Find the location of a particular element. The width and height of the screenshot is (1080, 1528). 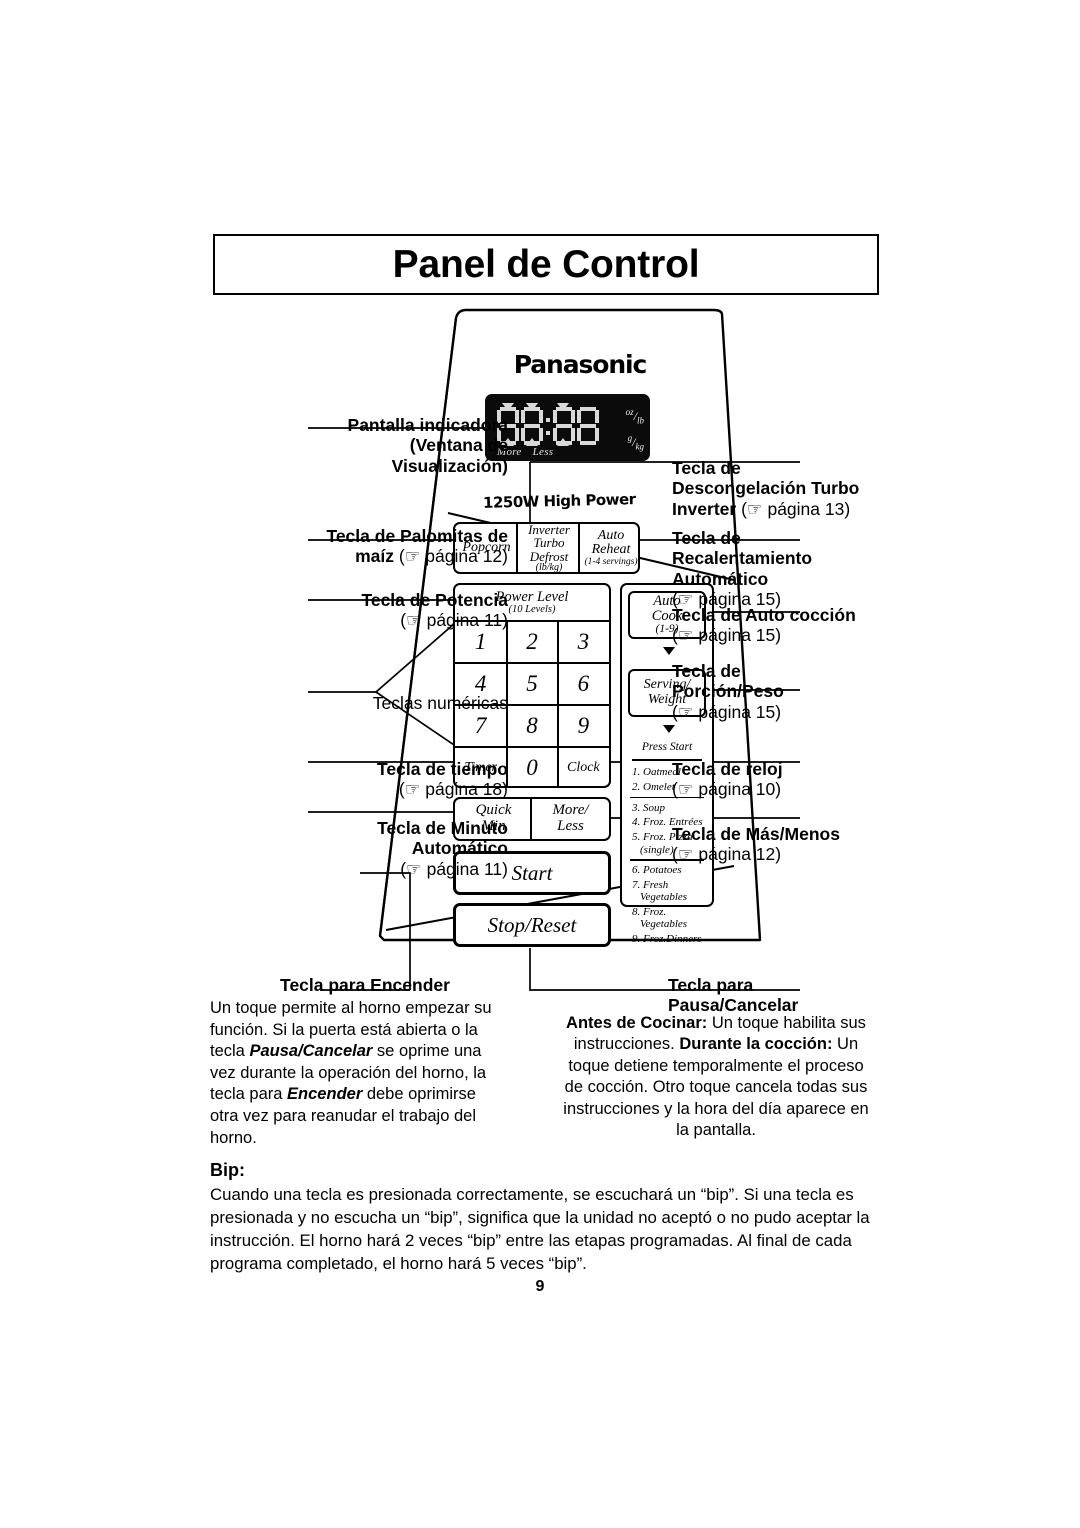

callout-clock-line1: Tecla de reloj is located at coordinates (727, 769).